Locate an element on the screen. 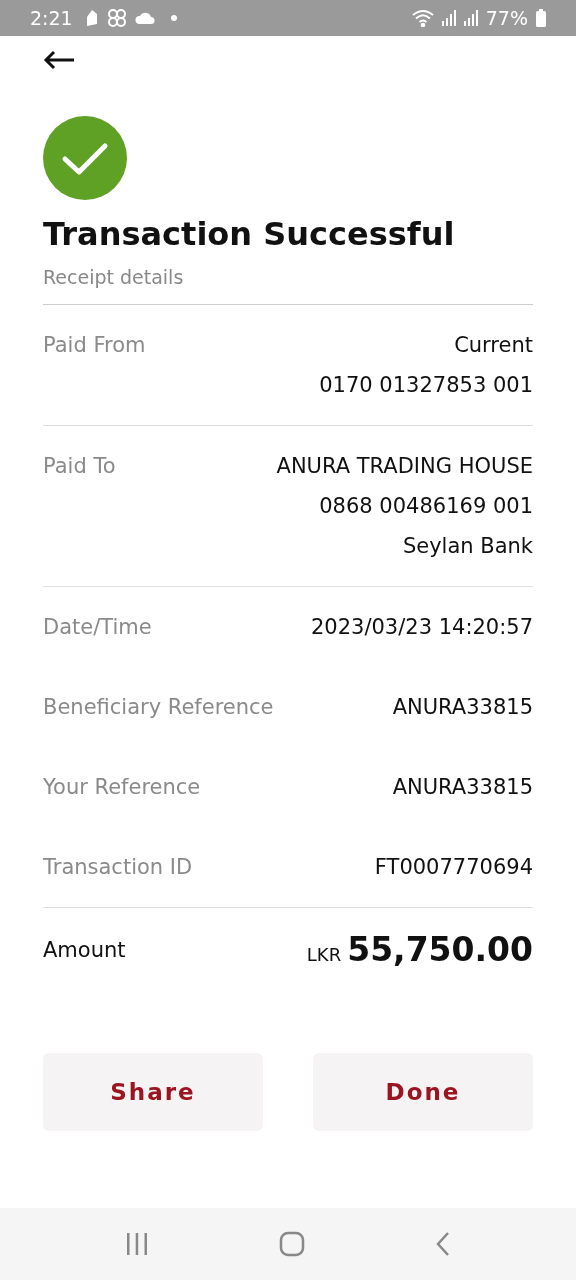 This screenshot has width=576, height=1280. amount-value: 55,750.00 is located at coordinates (440, 949).